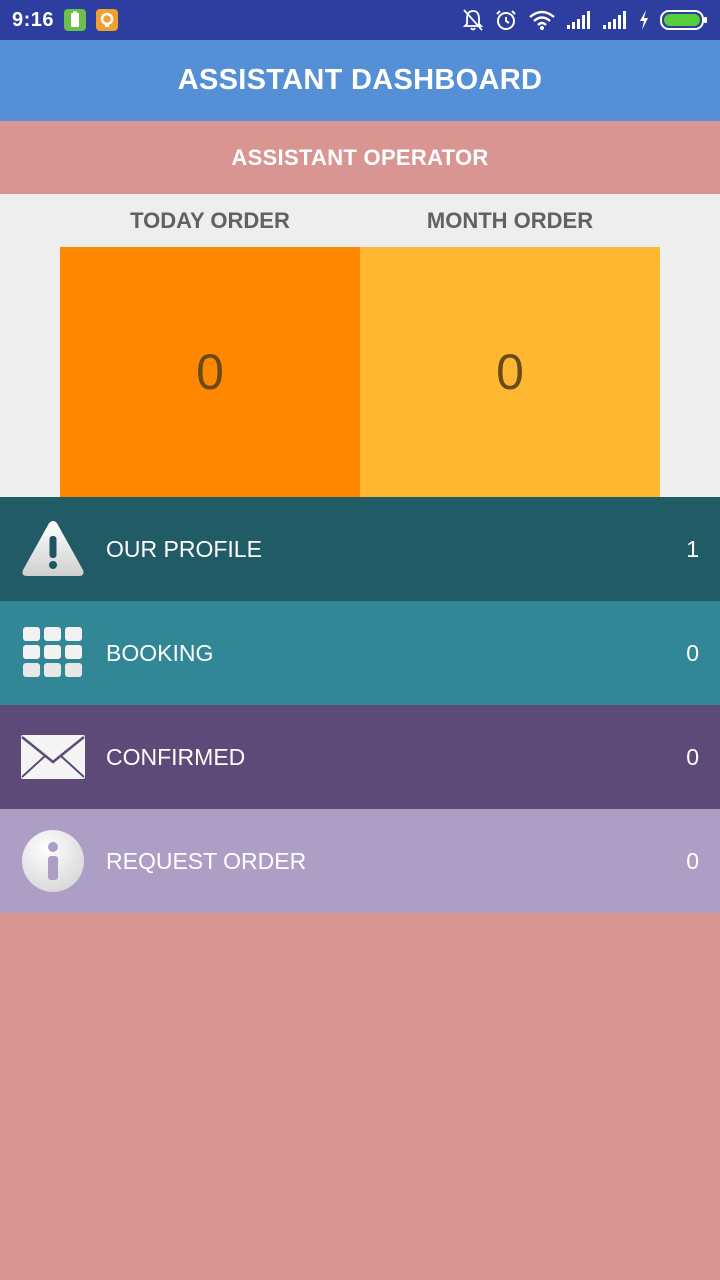  I want to click on warning-icon, so click(53, 549).